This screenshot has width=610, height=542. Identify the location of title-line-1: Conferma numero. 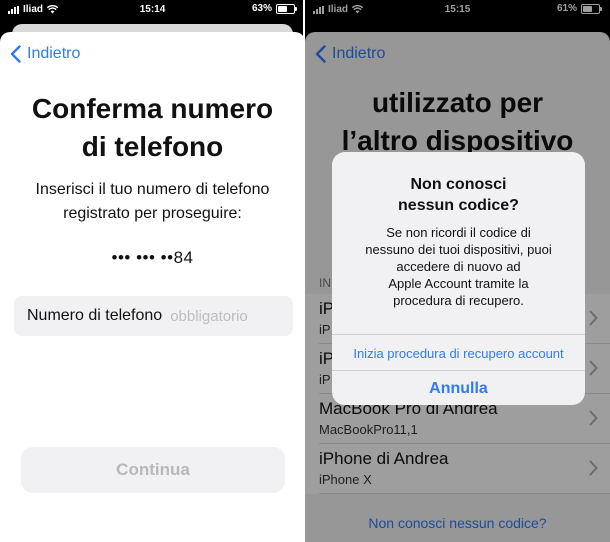
(152, 108).